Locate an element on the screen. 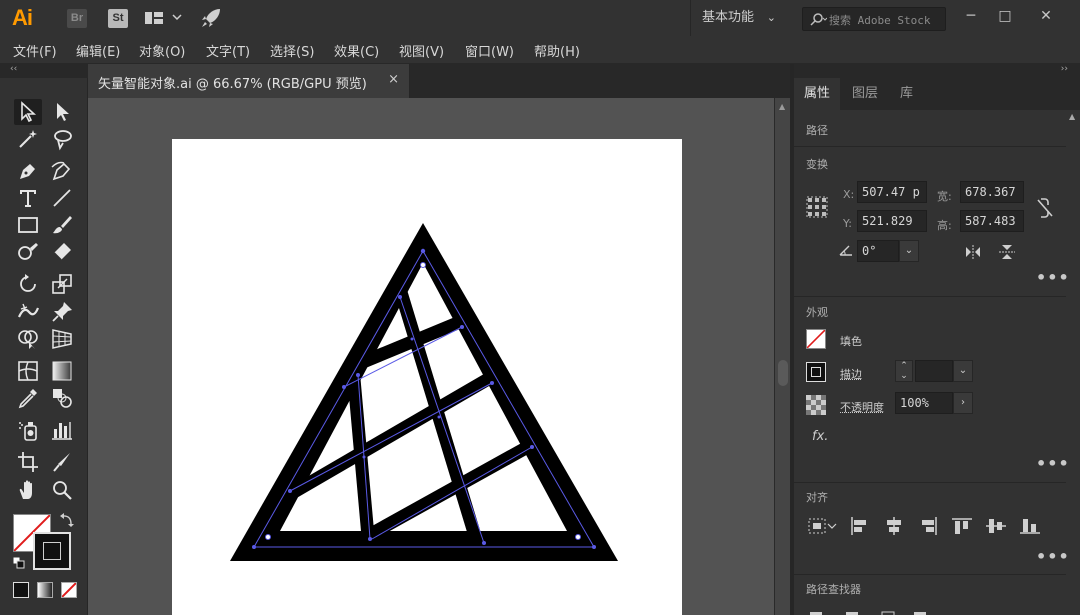  menu-type: 文字(T) is located at coordinates (228, 50).